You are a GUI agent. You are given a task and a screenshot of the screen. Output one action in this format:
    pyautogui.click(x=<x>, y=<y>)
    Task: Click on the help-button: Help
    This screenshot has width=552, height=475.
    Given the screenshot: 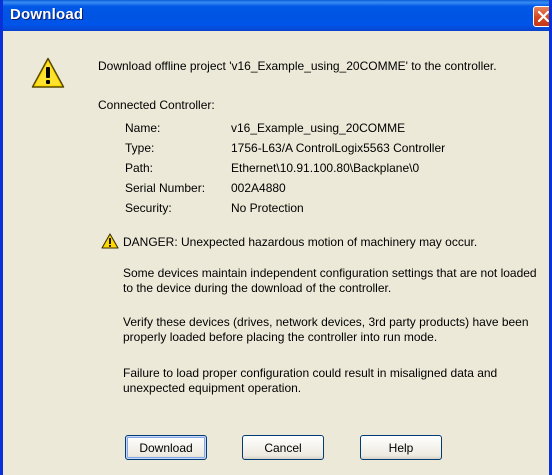 What is the action you would take?
    pyautogui.click(x=401, y=447)
    